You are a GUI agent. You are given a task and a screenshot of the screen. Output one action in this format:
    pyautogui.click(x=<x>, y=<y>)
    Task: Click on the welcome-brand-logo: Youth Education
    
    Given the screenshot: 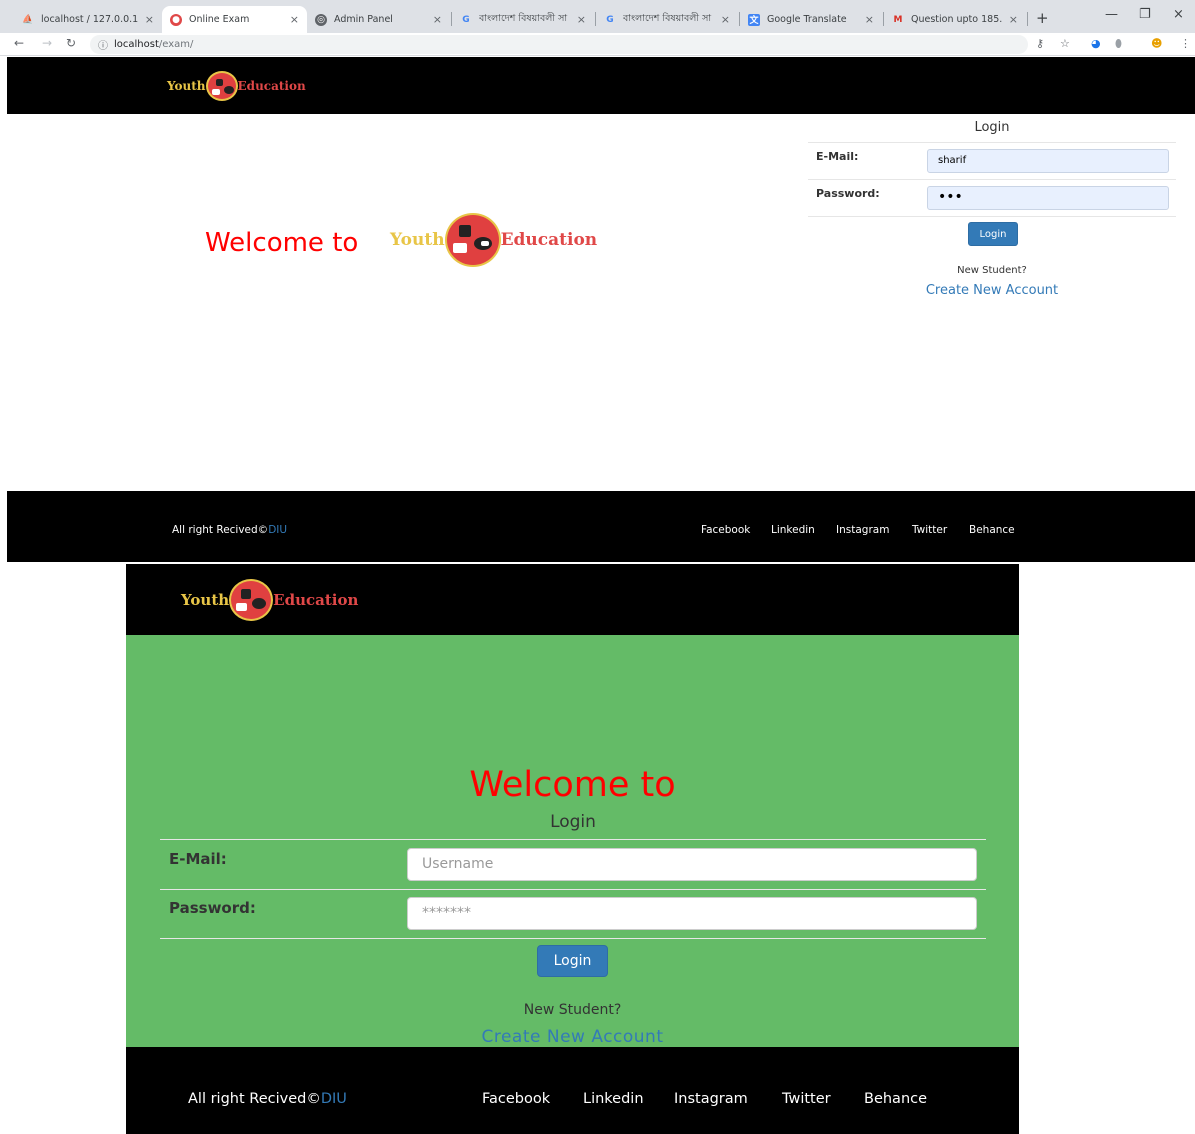 What is the action you would take?
    pyautogui.click(x=493, y=240)
    